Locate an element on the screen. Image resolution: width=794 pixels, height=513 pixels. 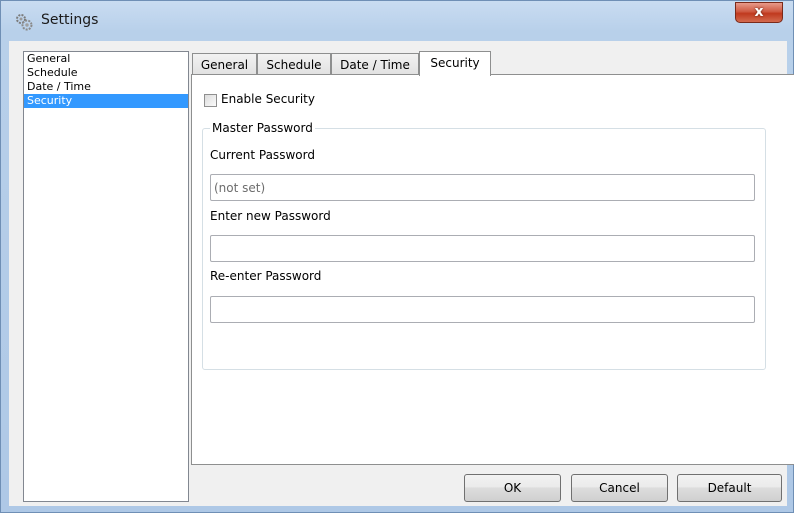
enable-security-checkbox is located at coordinates (210, 100).